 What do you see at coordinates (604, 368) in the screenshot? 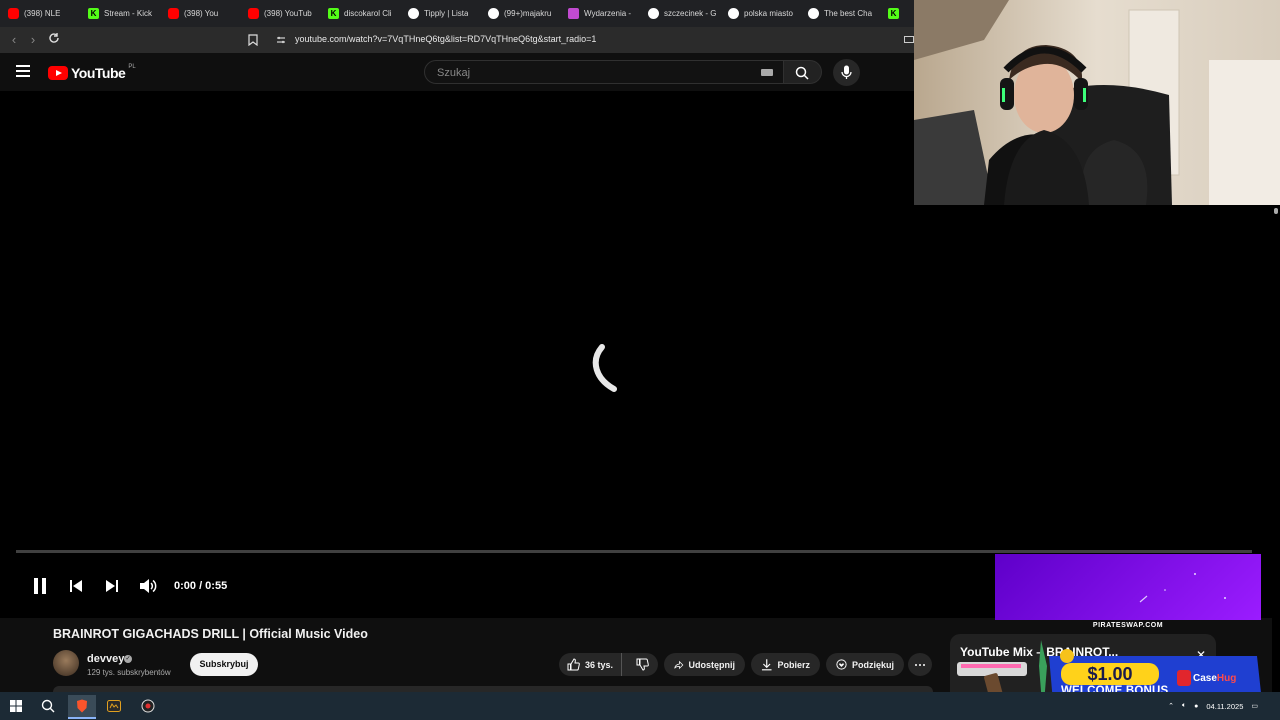
I see `loading-spinner-icon` at bounding box center [604, 368].